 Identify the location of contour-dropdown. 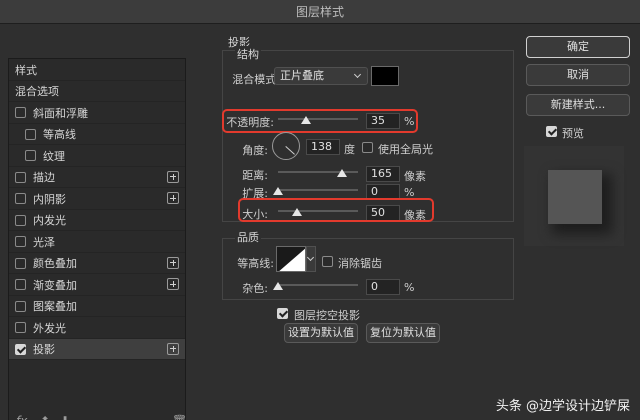
(311, 259).